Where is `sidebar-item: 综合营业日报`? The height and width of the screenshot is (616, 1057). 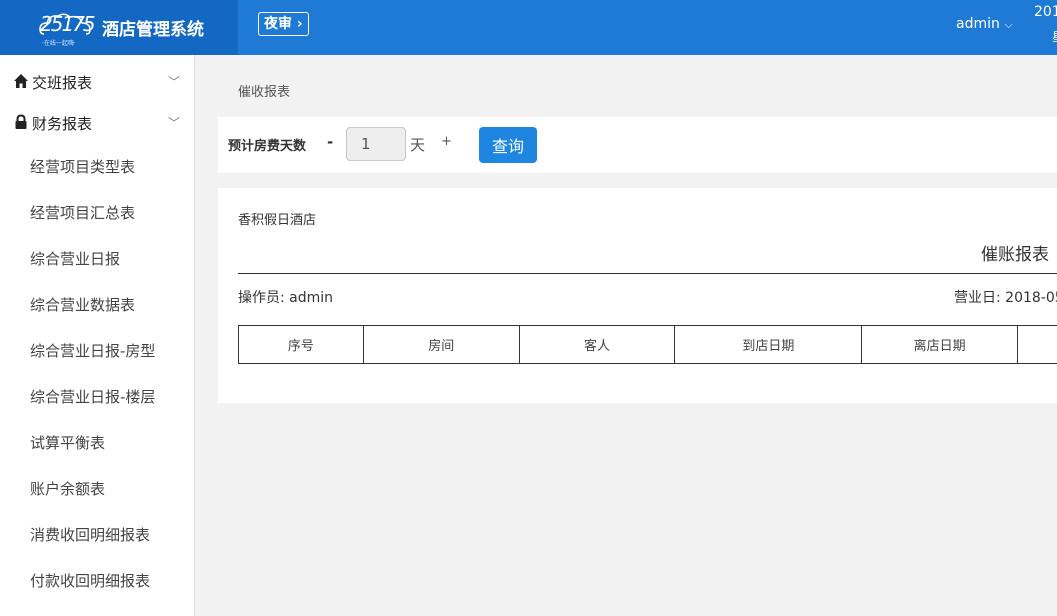
sidebar-item: 综合营业日报 is located at coordinates (97, 258).